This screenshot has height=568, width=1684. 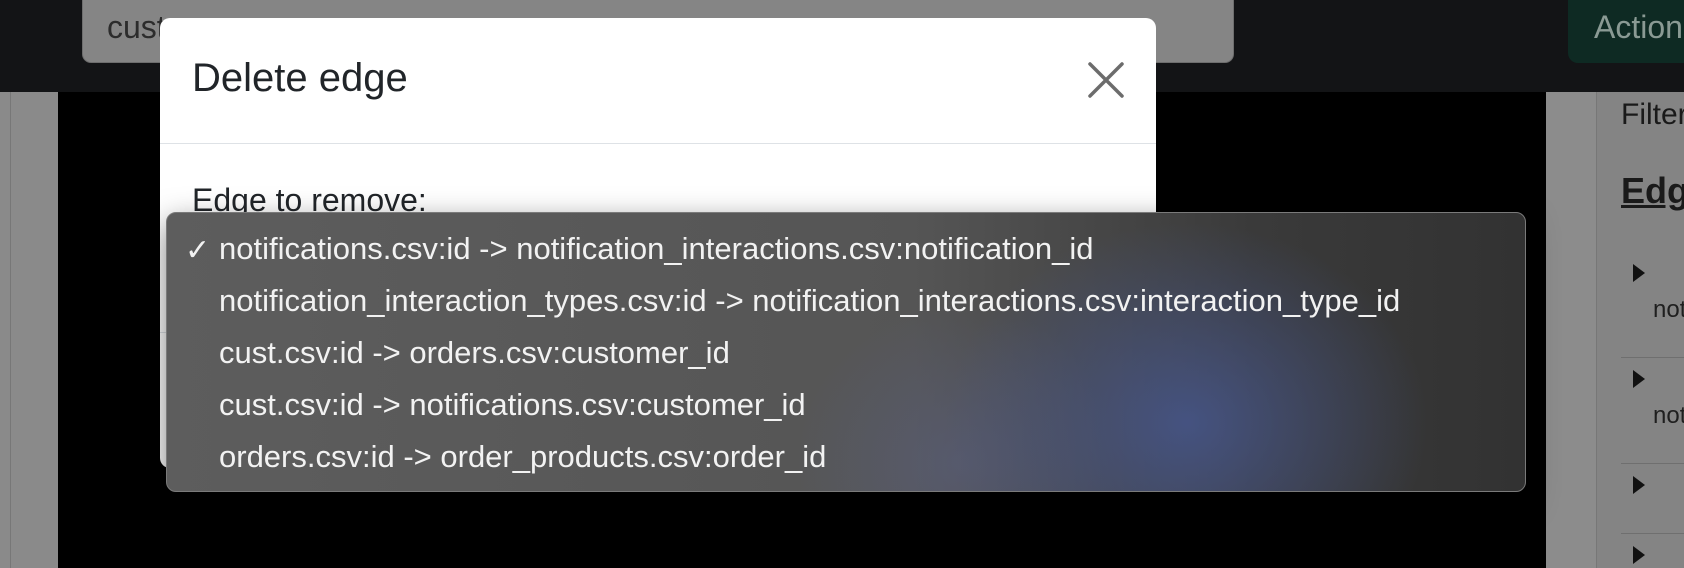 I want to click on modal-header: Delete edge, so click(x=658, y=81).